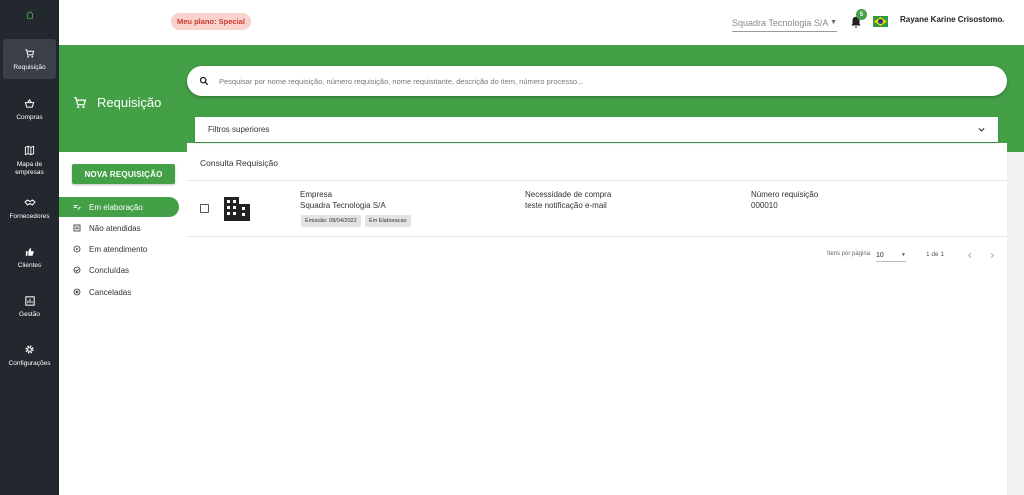  I want to click on previous-page-button, so click(970, 255).